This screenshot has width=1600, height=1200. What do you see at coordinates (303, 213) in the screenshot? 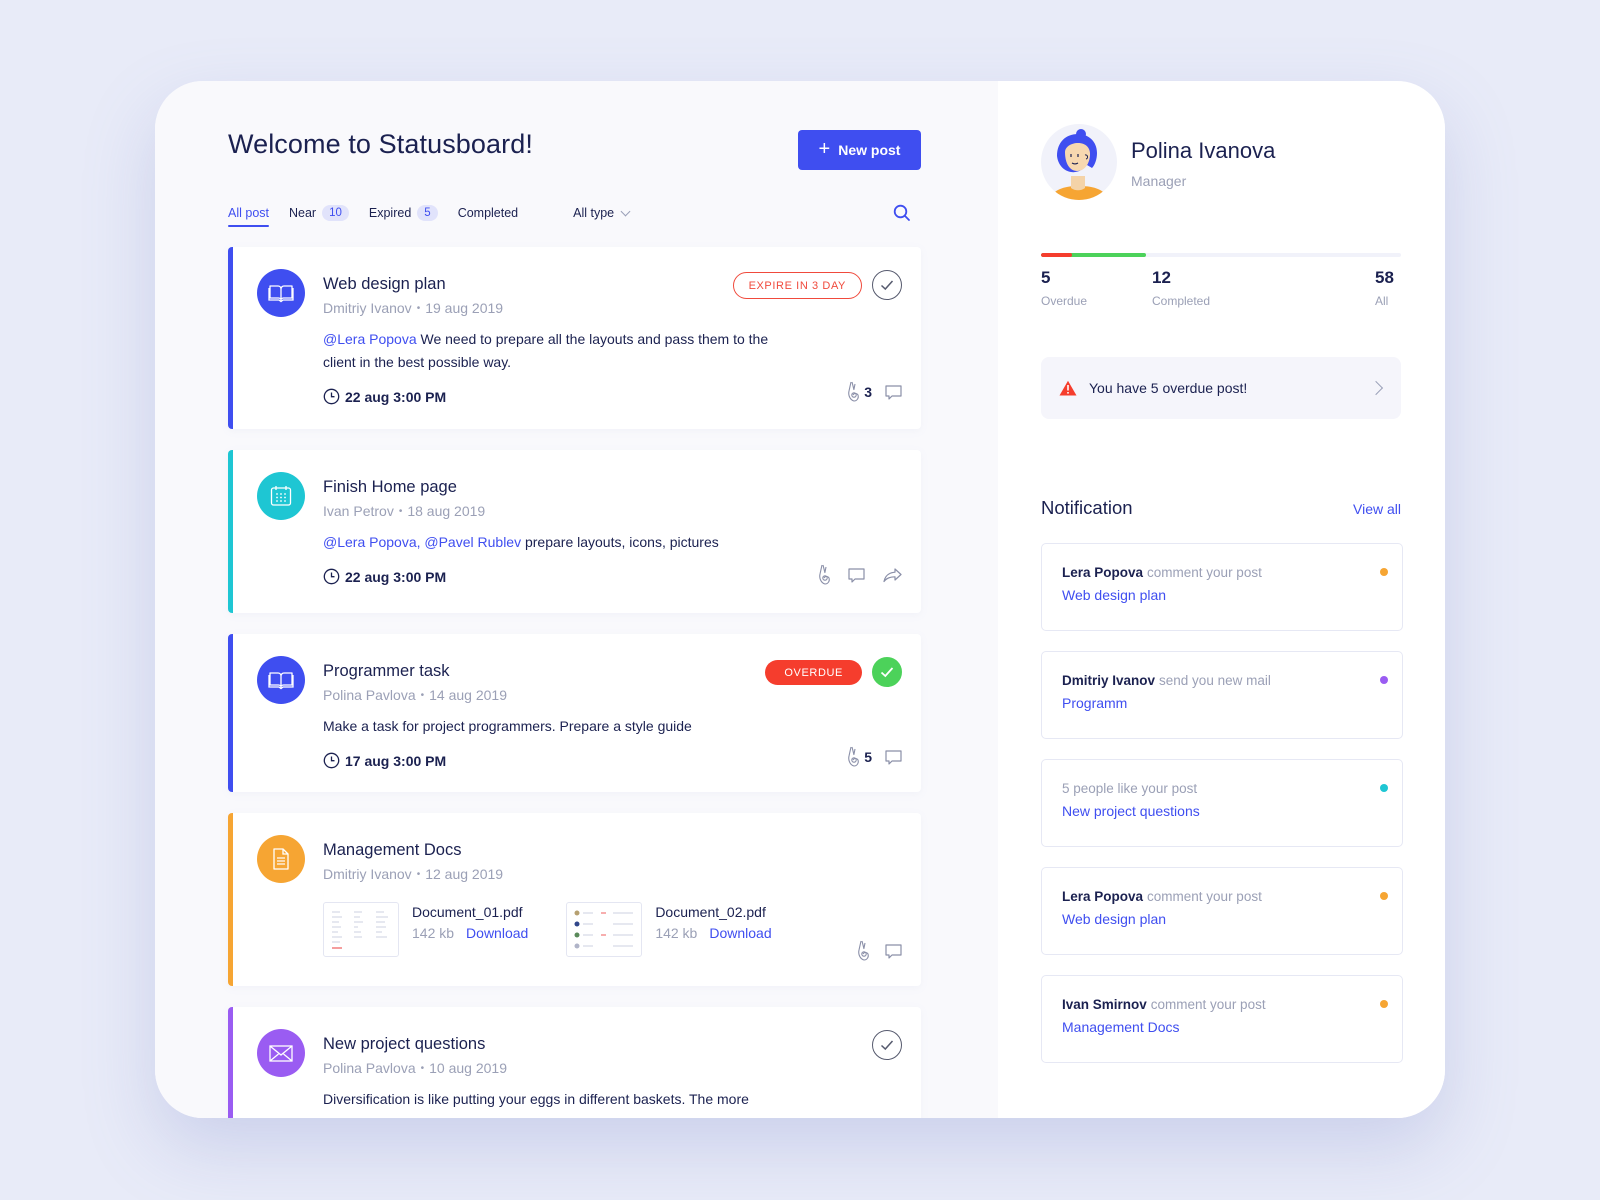
I see `tab-label: Near` at bounding box center [303, 213].